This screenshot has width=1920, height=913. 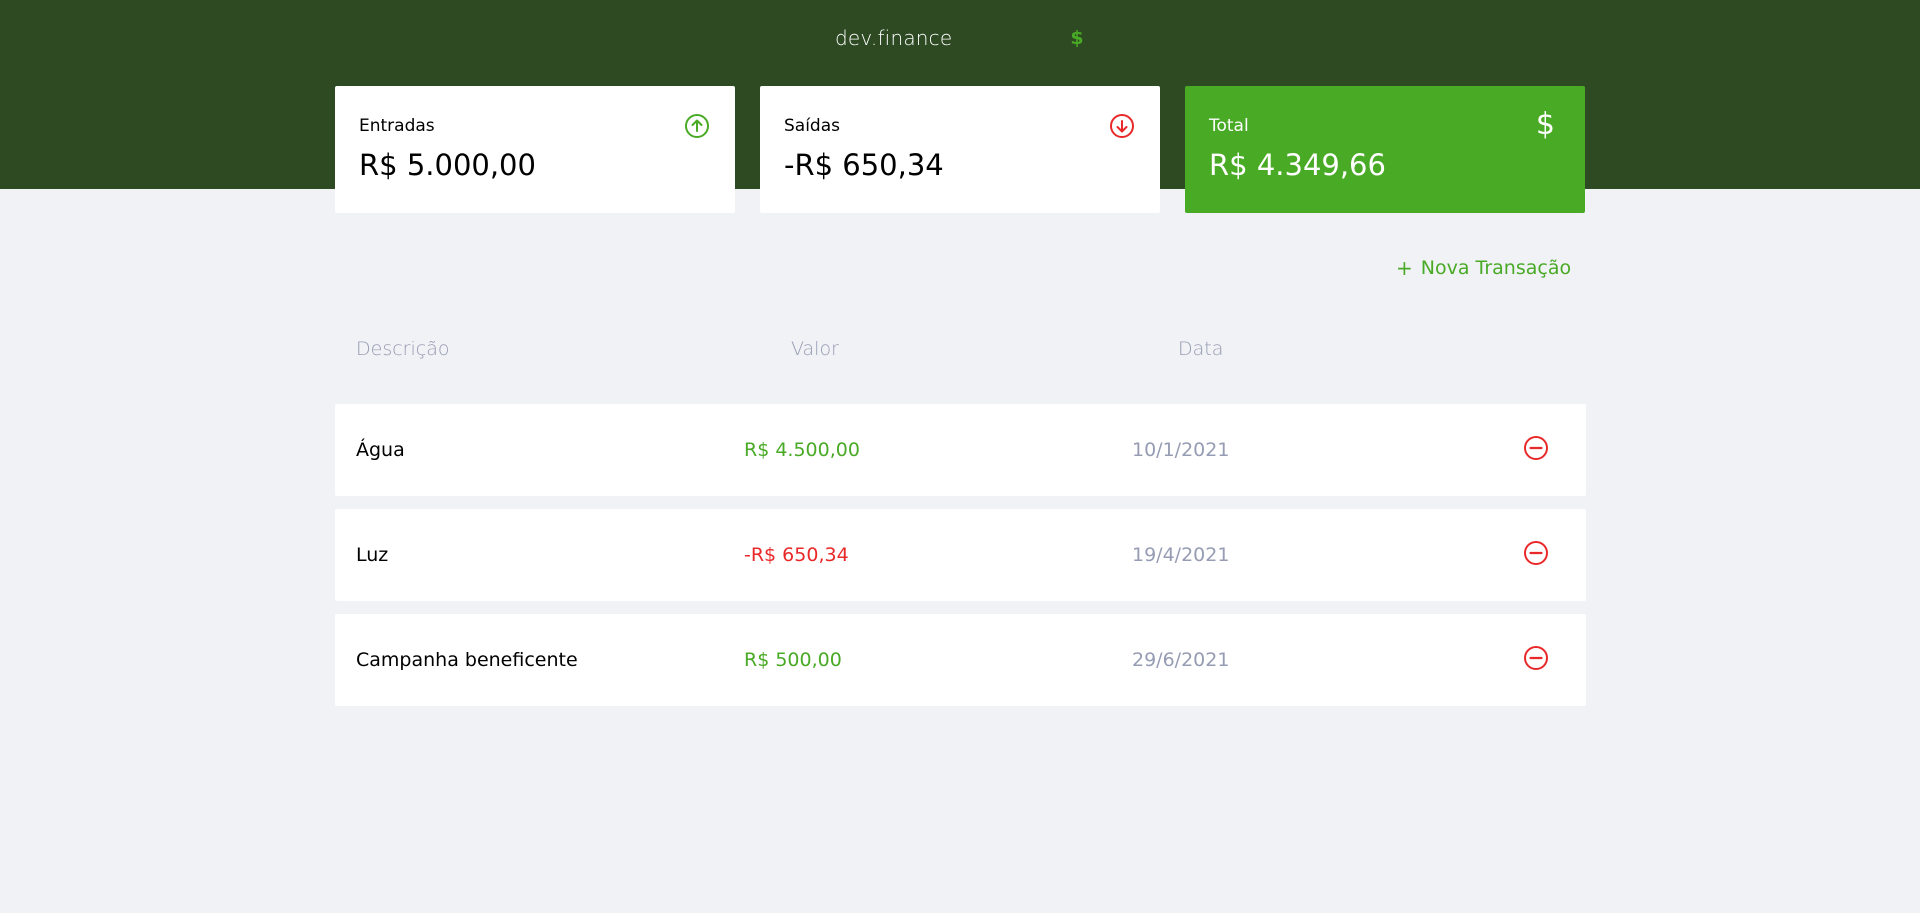 I want to click on table-header: Descrição Valor Data, so click(x=960, y=349).